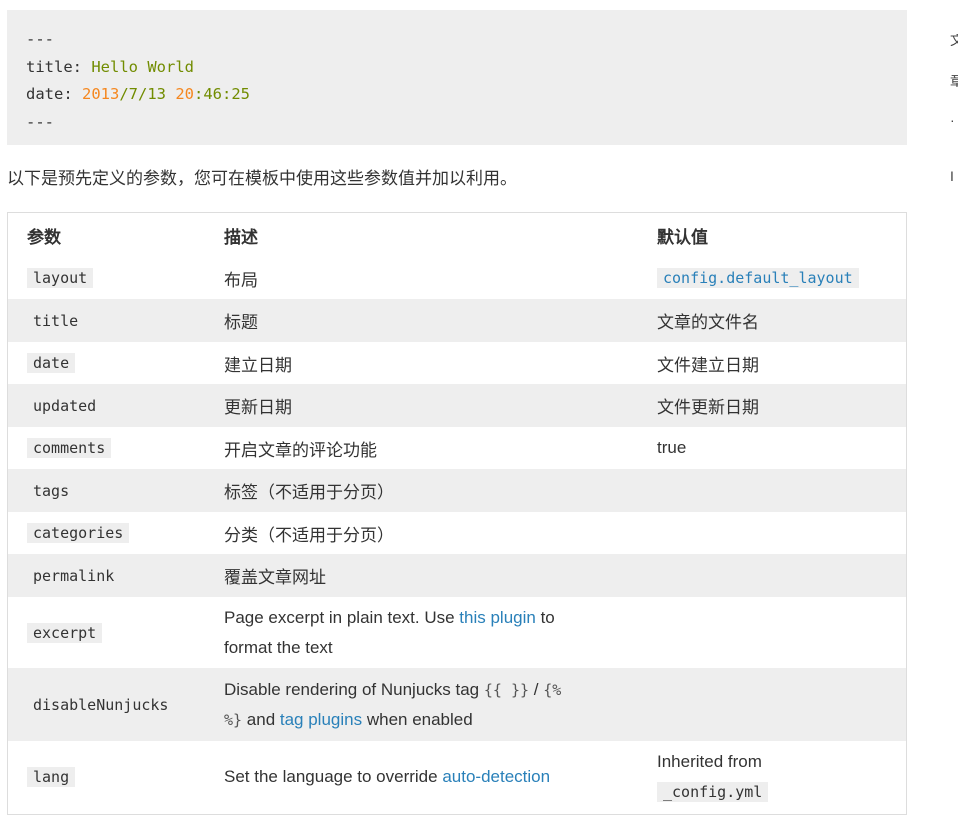 The image size is (958, 825). What do you see at coordinates (954, 81) in the screenshot?
I see `sidebar-fragment: 章` at bounding box center [954, 81].